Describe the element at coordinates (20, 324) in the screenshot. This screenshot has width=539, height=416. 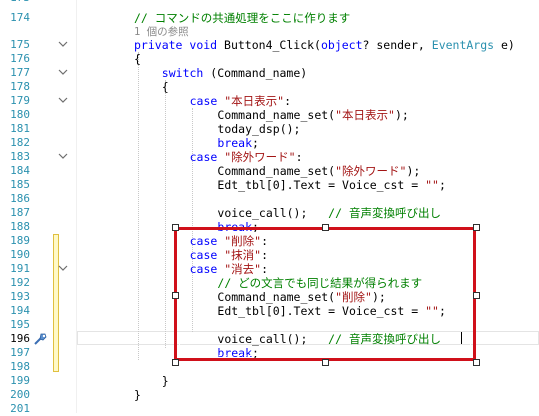
I see `line-number: 195` at that location.